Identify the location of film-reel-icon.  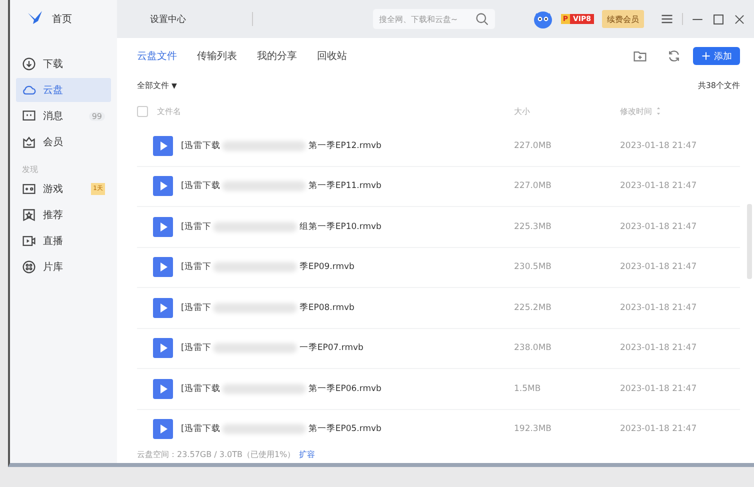
(29, 267).